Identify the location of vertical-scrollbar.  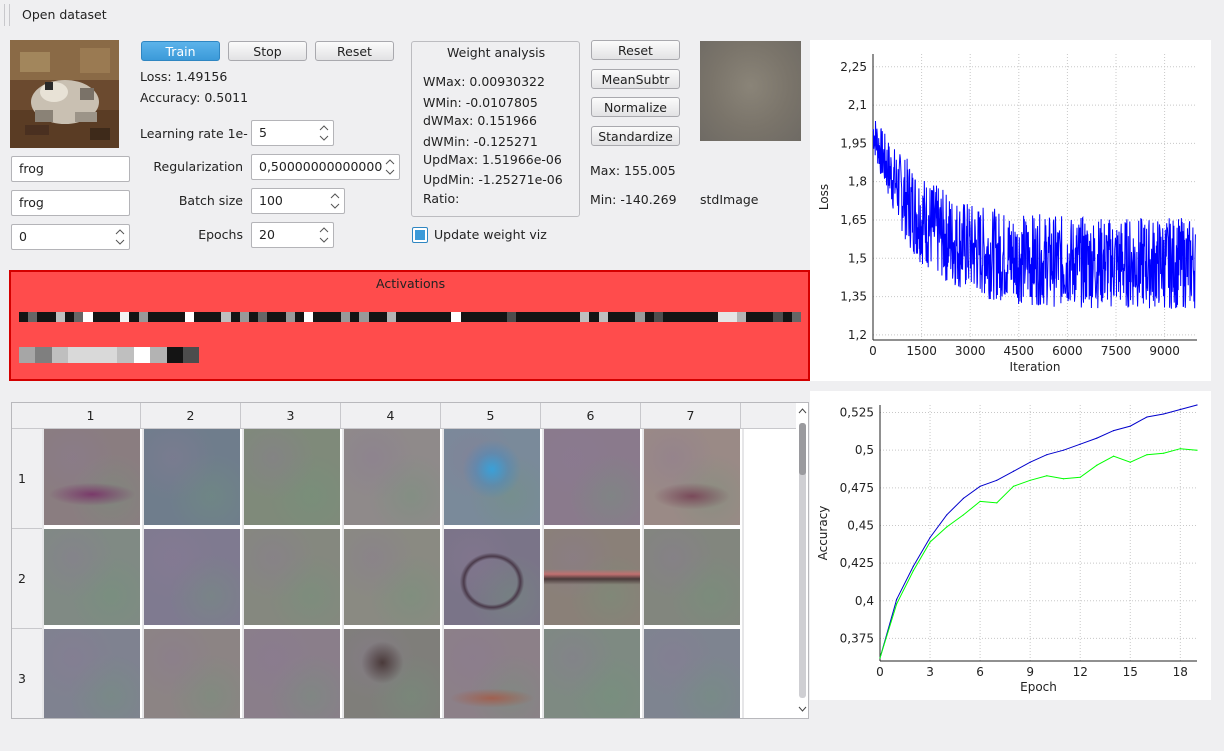
(802, 560).